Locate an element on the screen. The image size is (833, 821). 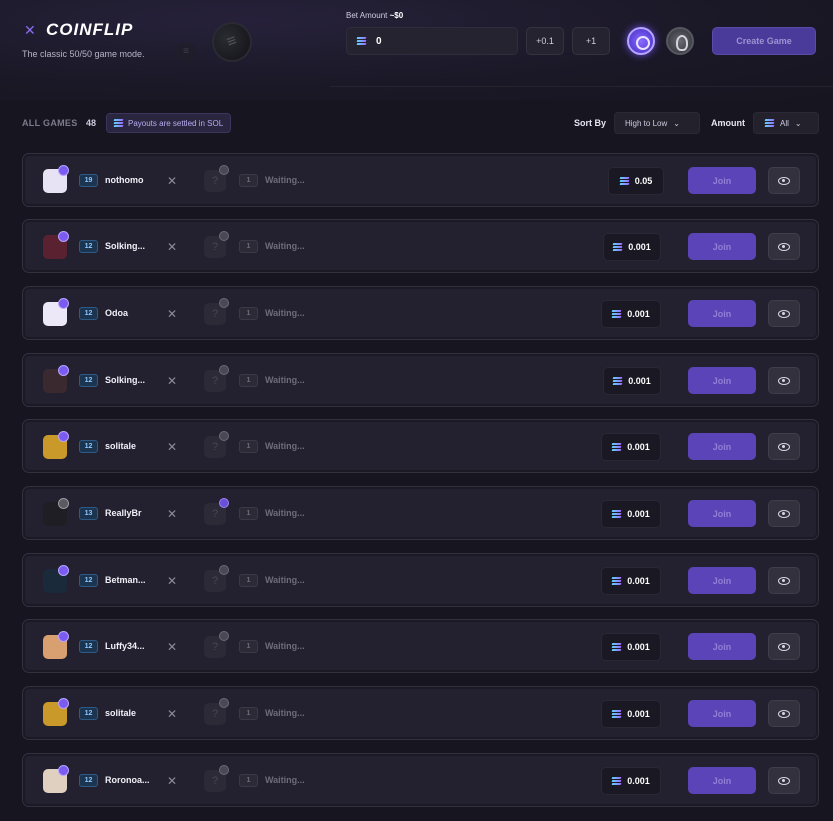
heads-side-button is located at coordinates (641, 41).